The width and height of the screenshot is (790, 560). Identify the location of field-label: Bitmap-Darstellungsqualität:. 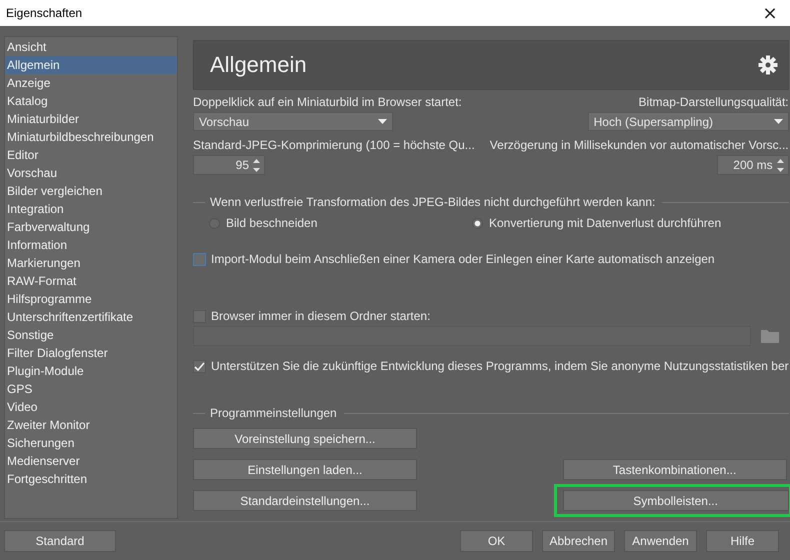
(713, 102).